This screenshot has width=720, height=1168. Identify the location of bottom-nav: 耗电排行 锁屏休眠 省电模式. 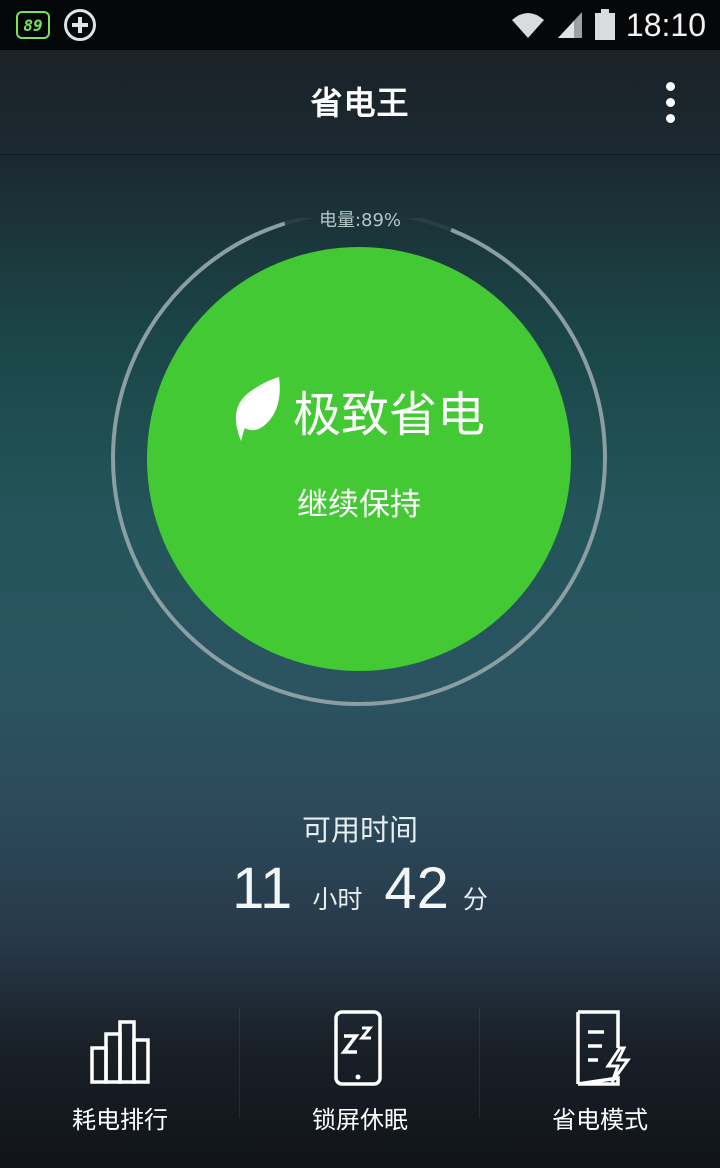
(360, 1084).